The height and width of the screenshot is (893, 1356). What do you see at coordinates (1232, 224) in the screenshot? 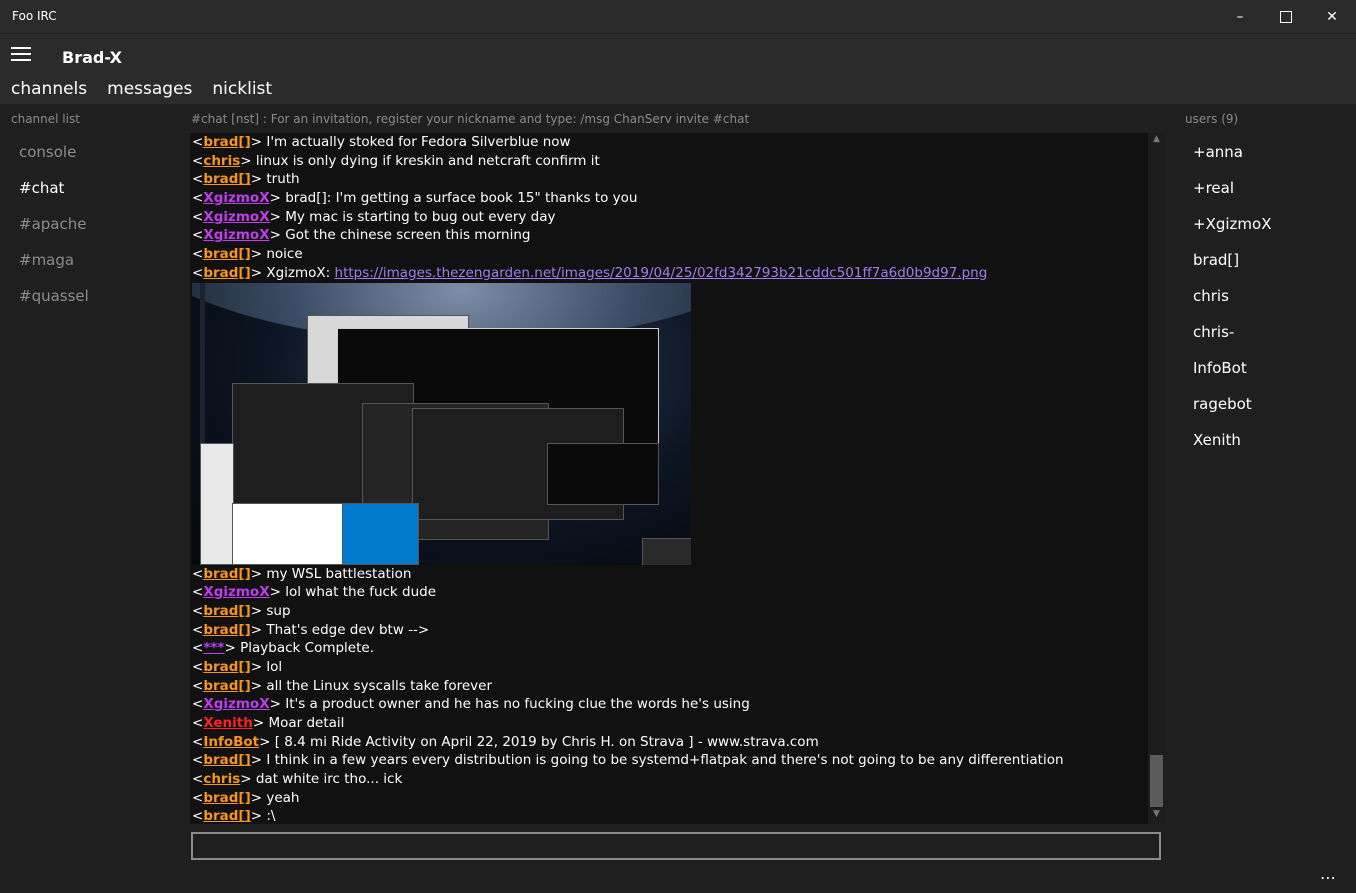
I see `user-item: +XgizmoX` at bounding box center [1232, 224].